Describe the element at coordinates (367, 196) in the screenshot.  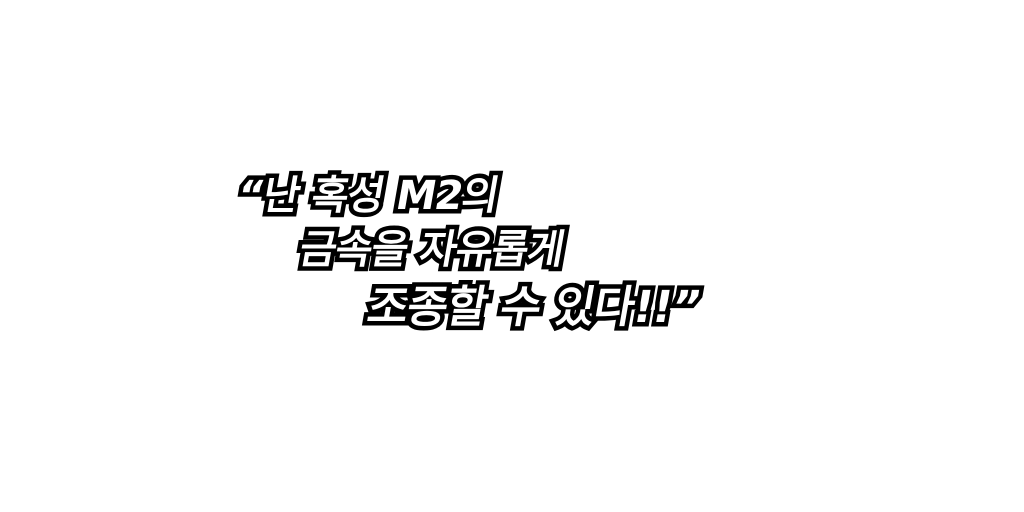
I see `caption-line-1: “난 혹성 M2의` at that location.